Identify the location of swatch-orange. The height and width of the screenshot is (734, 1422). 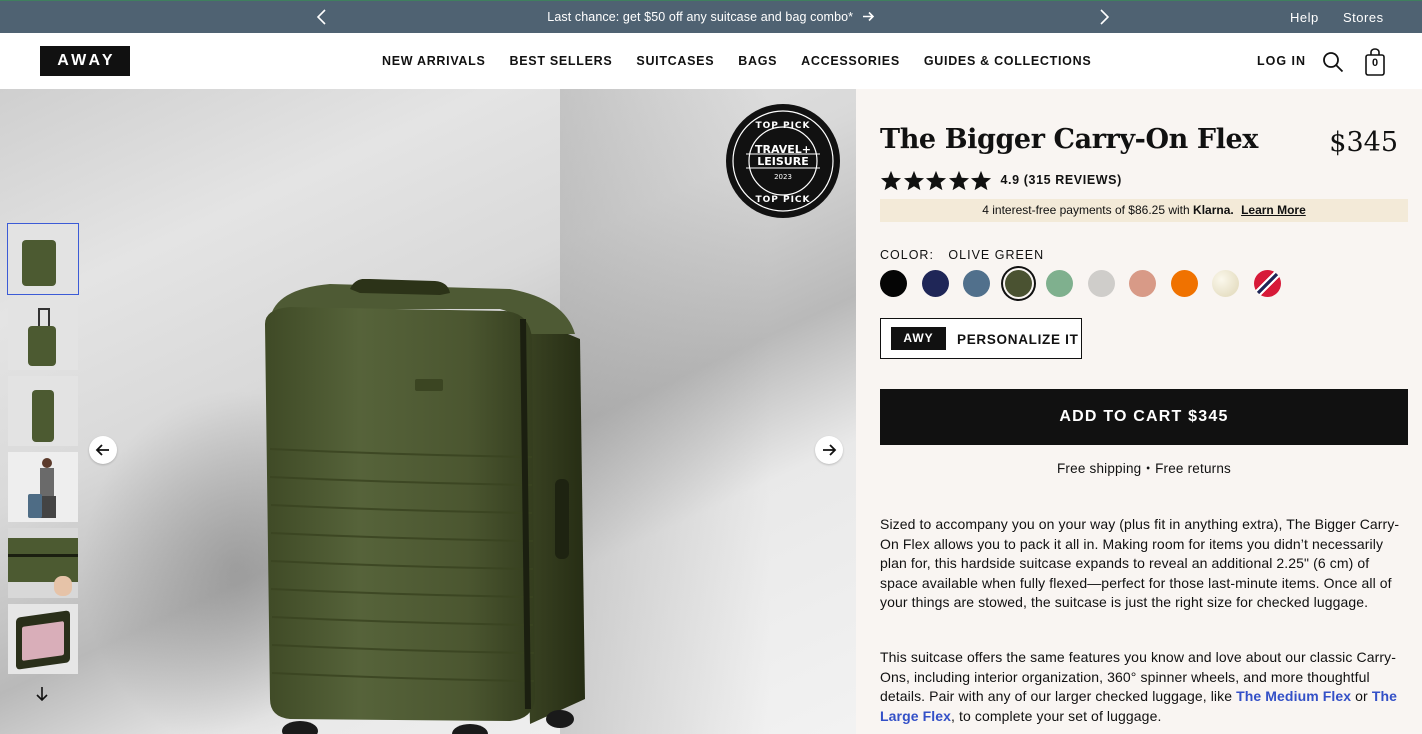
(1184, 283).